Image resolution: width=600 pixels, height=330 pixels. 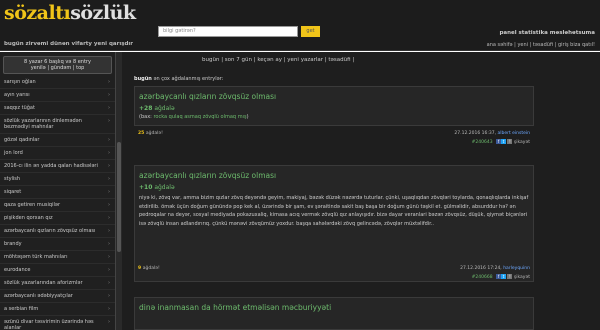 I want to click on entry-bax-link: rocka qulaq asmaq zövqlü olmaq mış, so click(x=199, y=117).